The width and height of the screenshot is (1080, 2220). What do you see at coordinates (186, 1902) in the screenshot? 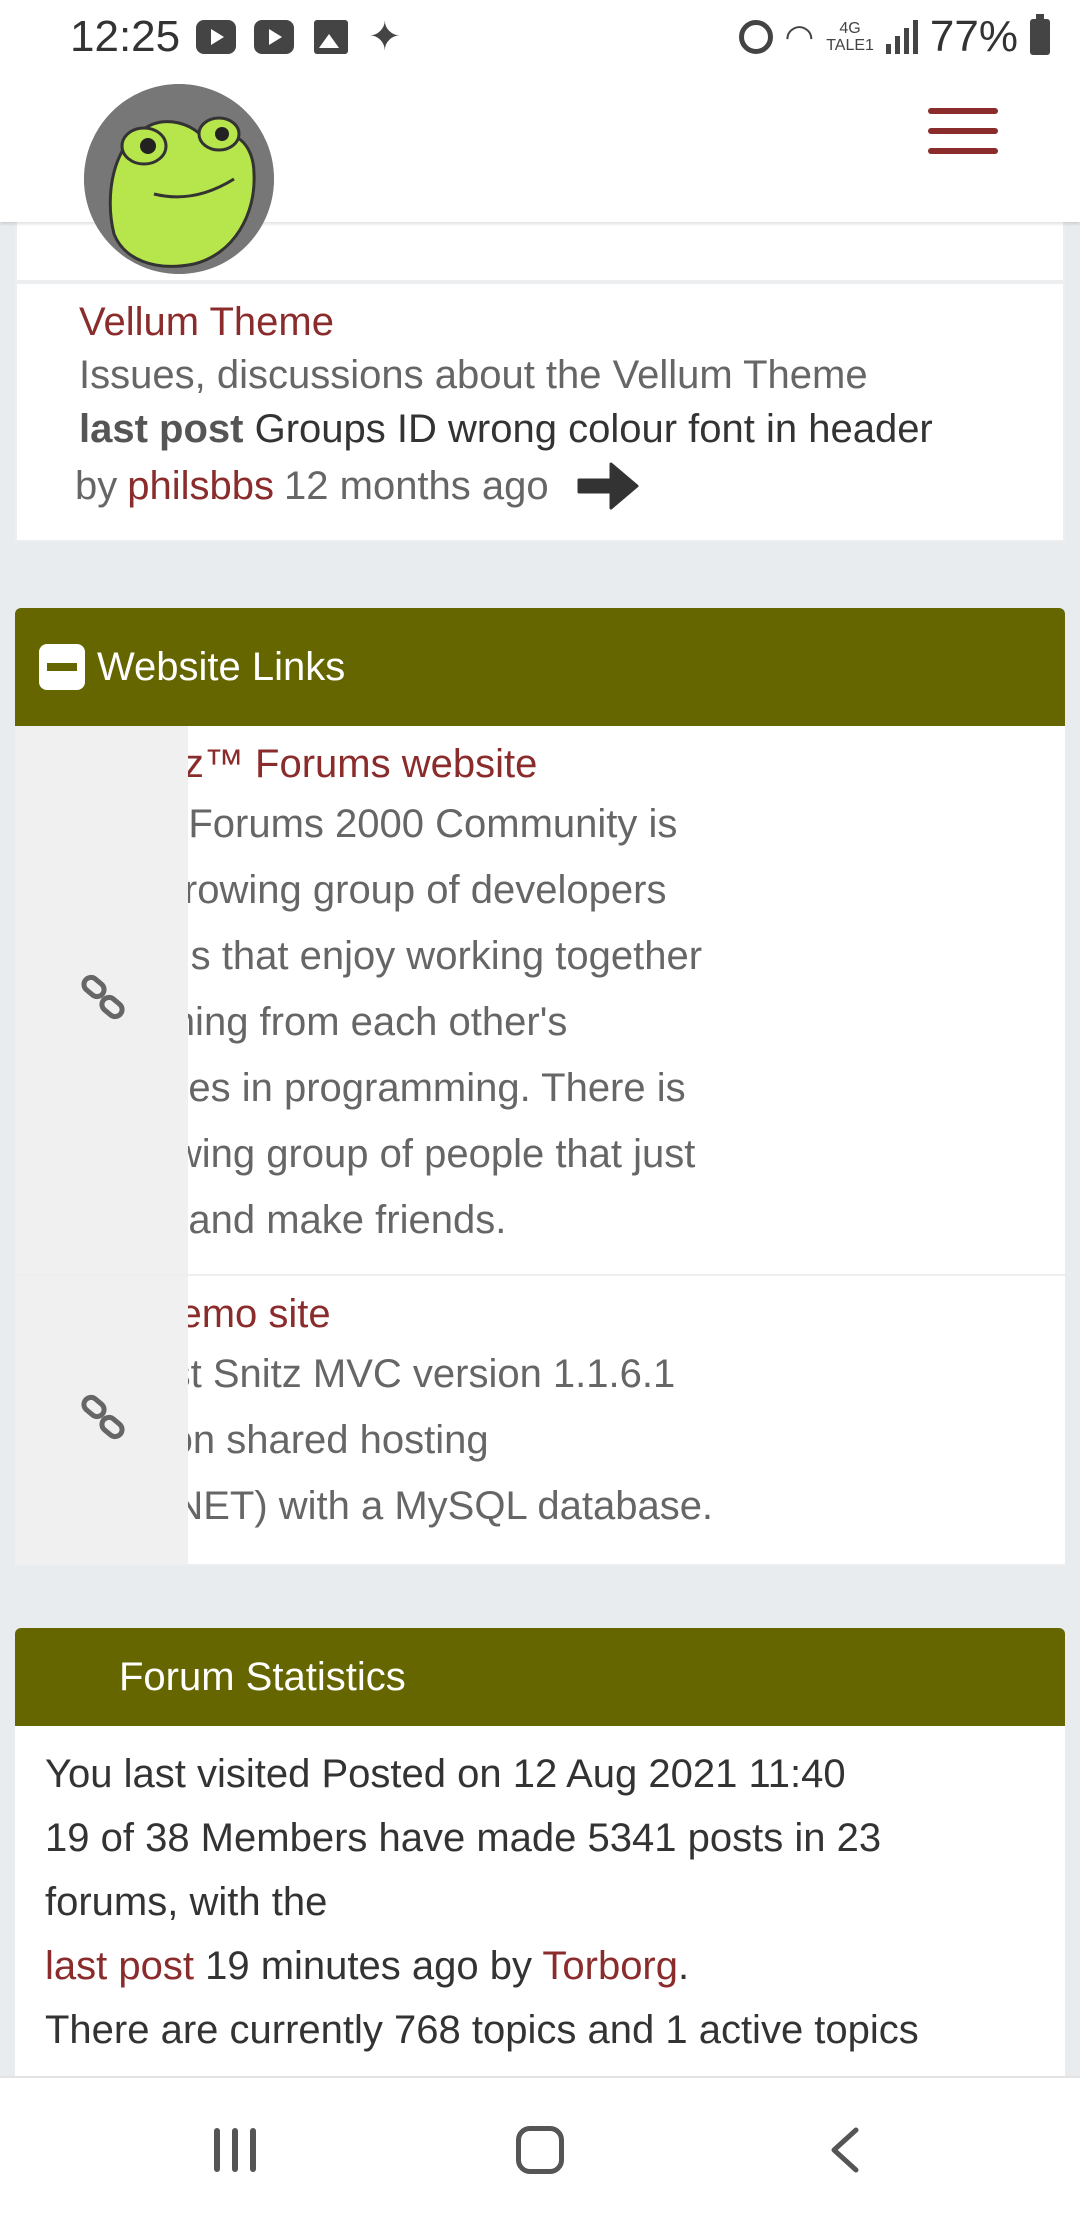
I see `forums-text: forums, with the` at bounding box center [186, 1902].